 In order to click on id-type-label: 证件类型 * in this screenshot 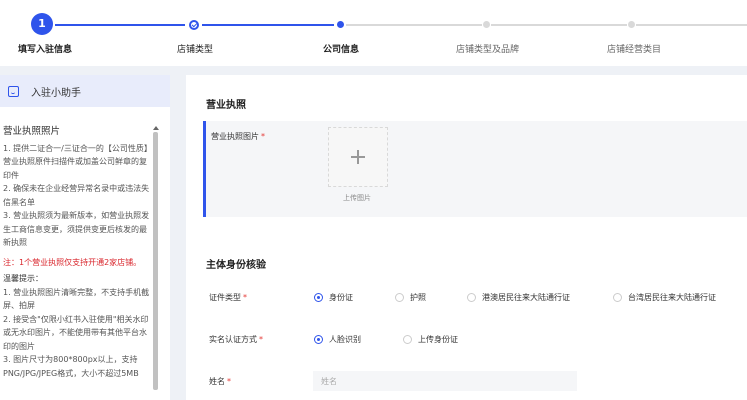, I will do `click(228, 297)`.